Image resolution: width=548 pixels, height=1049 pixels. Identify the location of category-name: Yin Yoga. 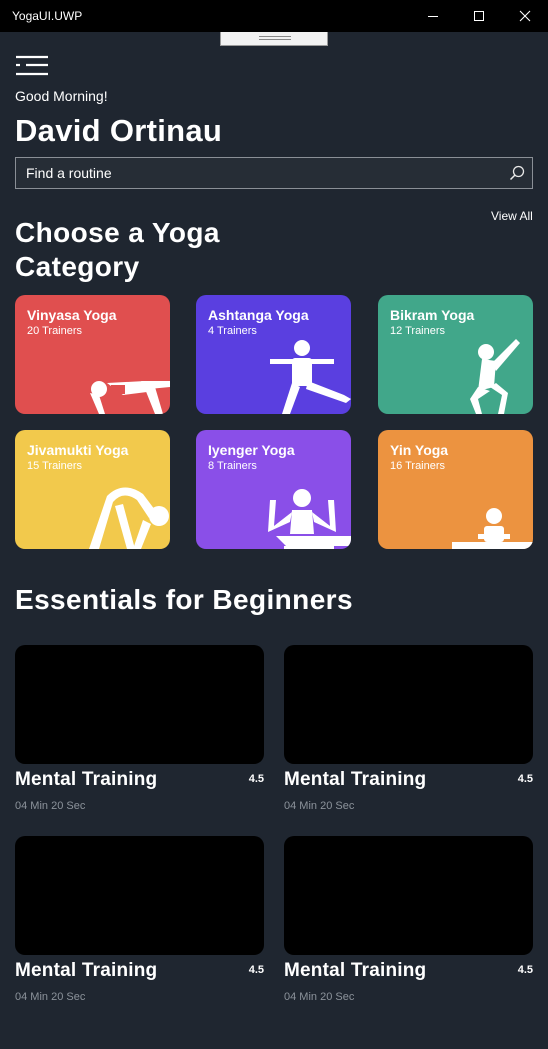
(419, 450).